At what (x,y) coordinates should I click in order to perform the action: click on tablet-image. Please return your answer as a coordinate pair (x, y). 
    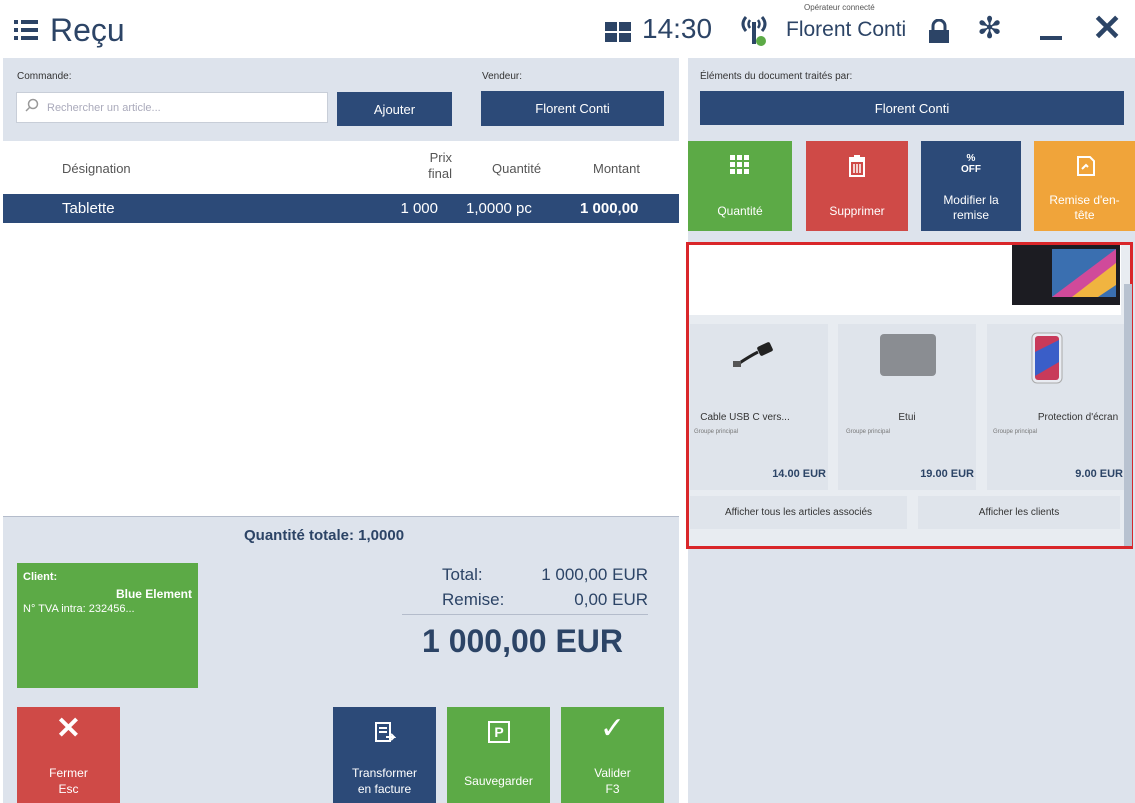
    Looking at the image, I should click on (1066, 275).